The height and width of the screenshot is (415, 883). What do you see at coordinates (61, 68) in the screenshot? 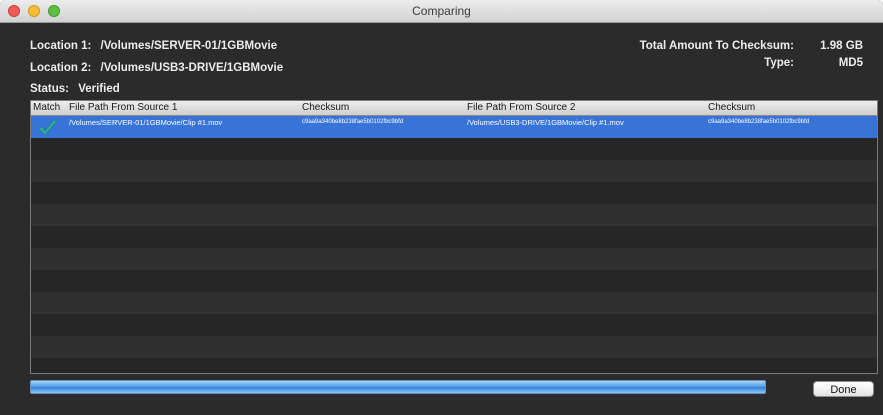
I see `location2-label: Location 2:` at bounding box center [61, 68].